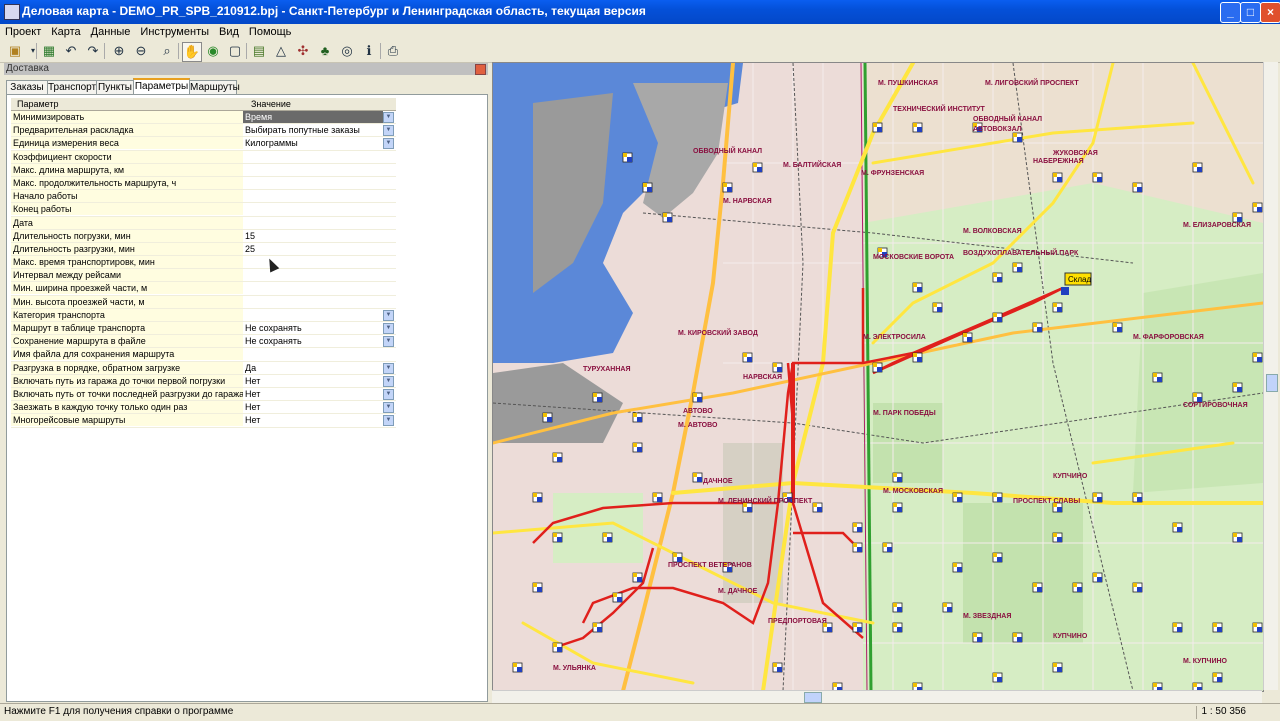 The width and height of the screenshot is (1280, 721). I want to click on maximize-button: □, so click(1250, 12).